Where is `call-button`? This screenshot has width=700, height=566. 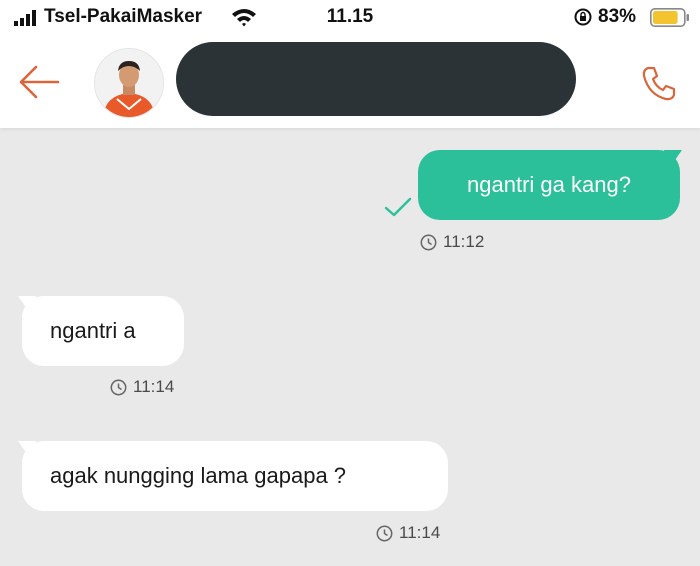
call-button is located at coordinates (659, 83).